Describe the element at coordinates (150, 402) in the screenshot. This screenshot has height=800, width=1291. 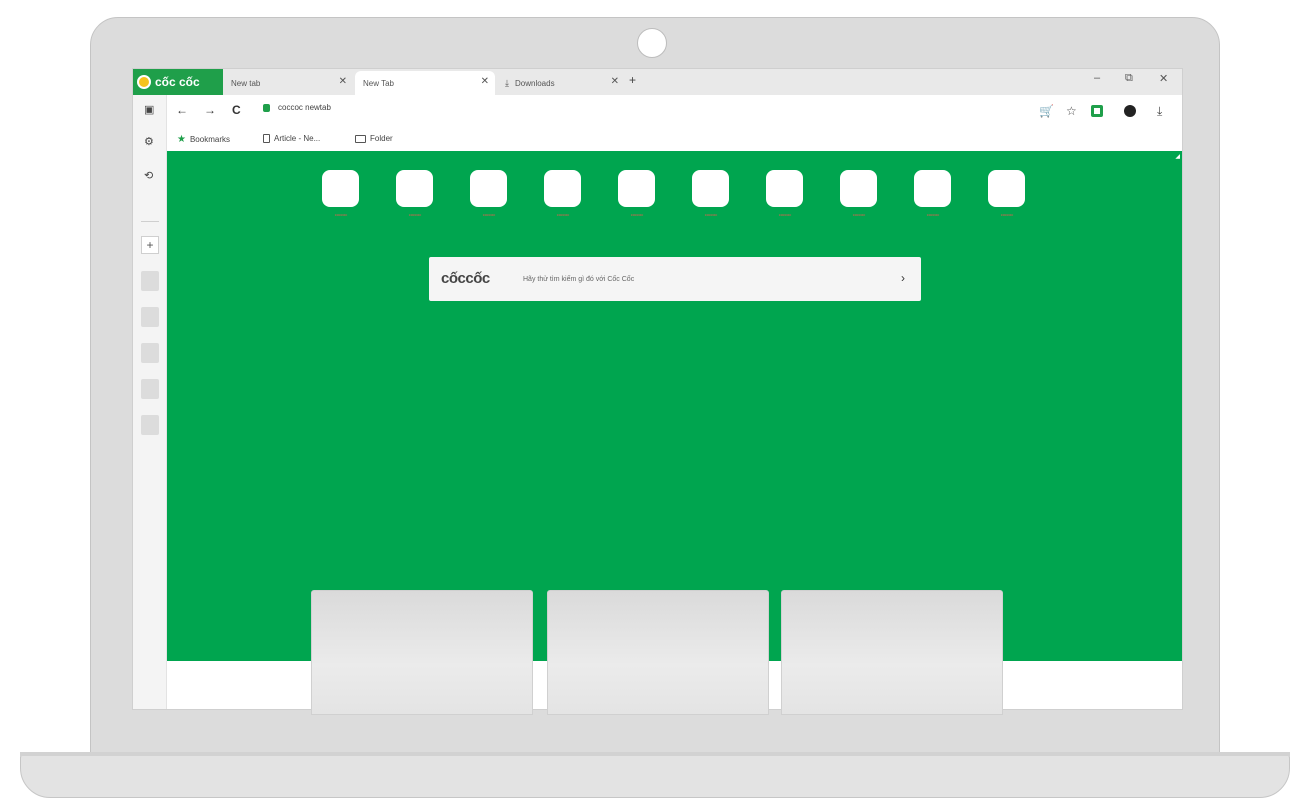
I see `sidebar: ▣ ⚙ ⟲ +` at that location.